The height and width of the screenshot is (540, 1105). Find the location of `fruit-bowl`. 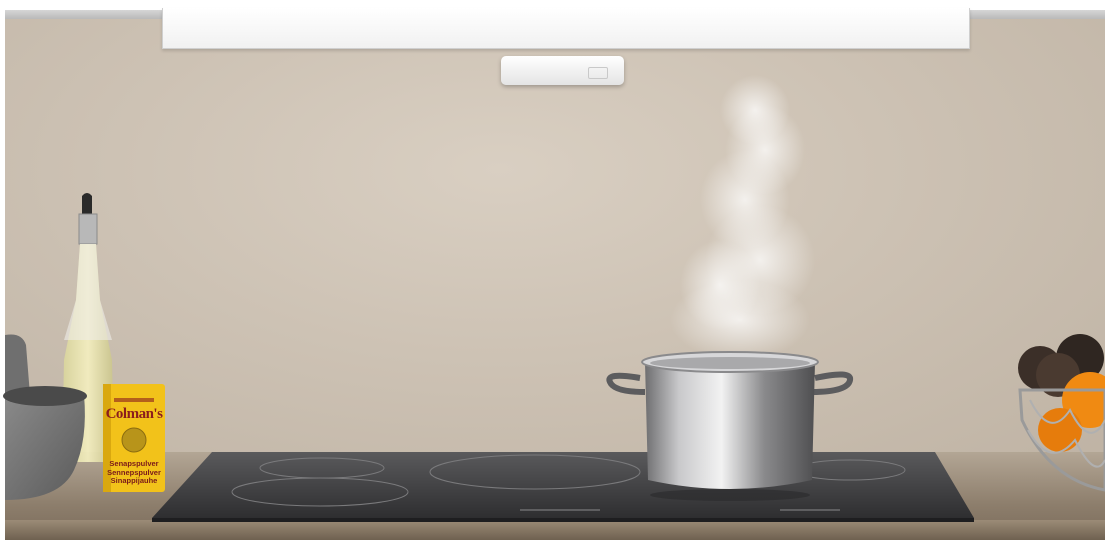

fruit-bowl is located at coordinates (1061, 413).